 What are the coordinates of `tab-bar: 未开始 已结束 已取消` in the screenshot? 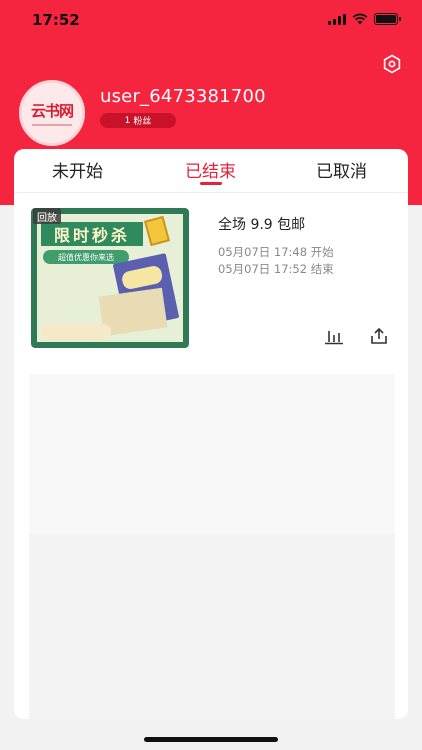 It's located at (211, 171).